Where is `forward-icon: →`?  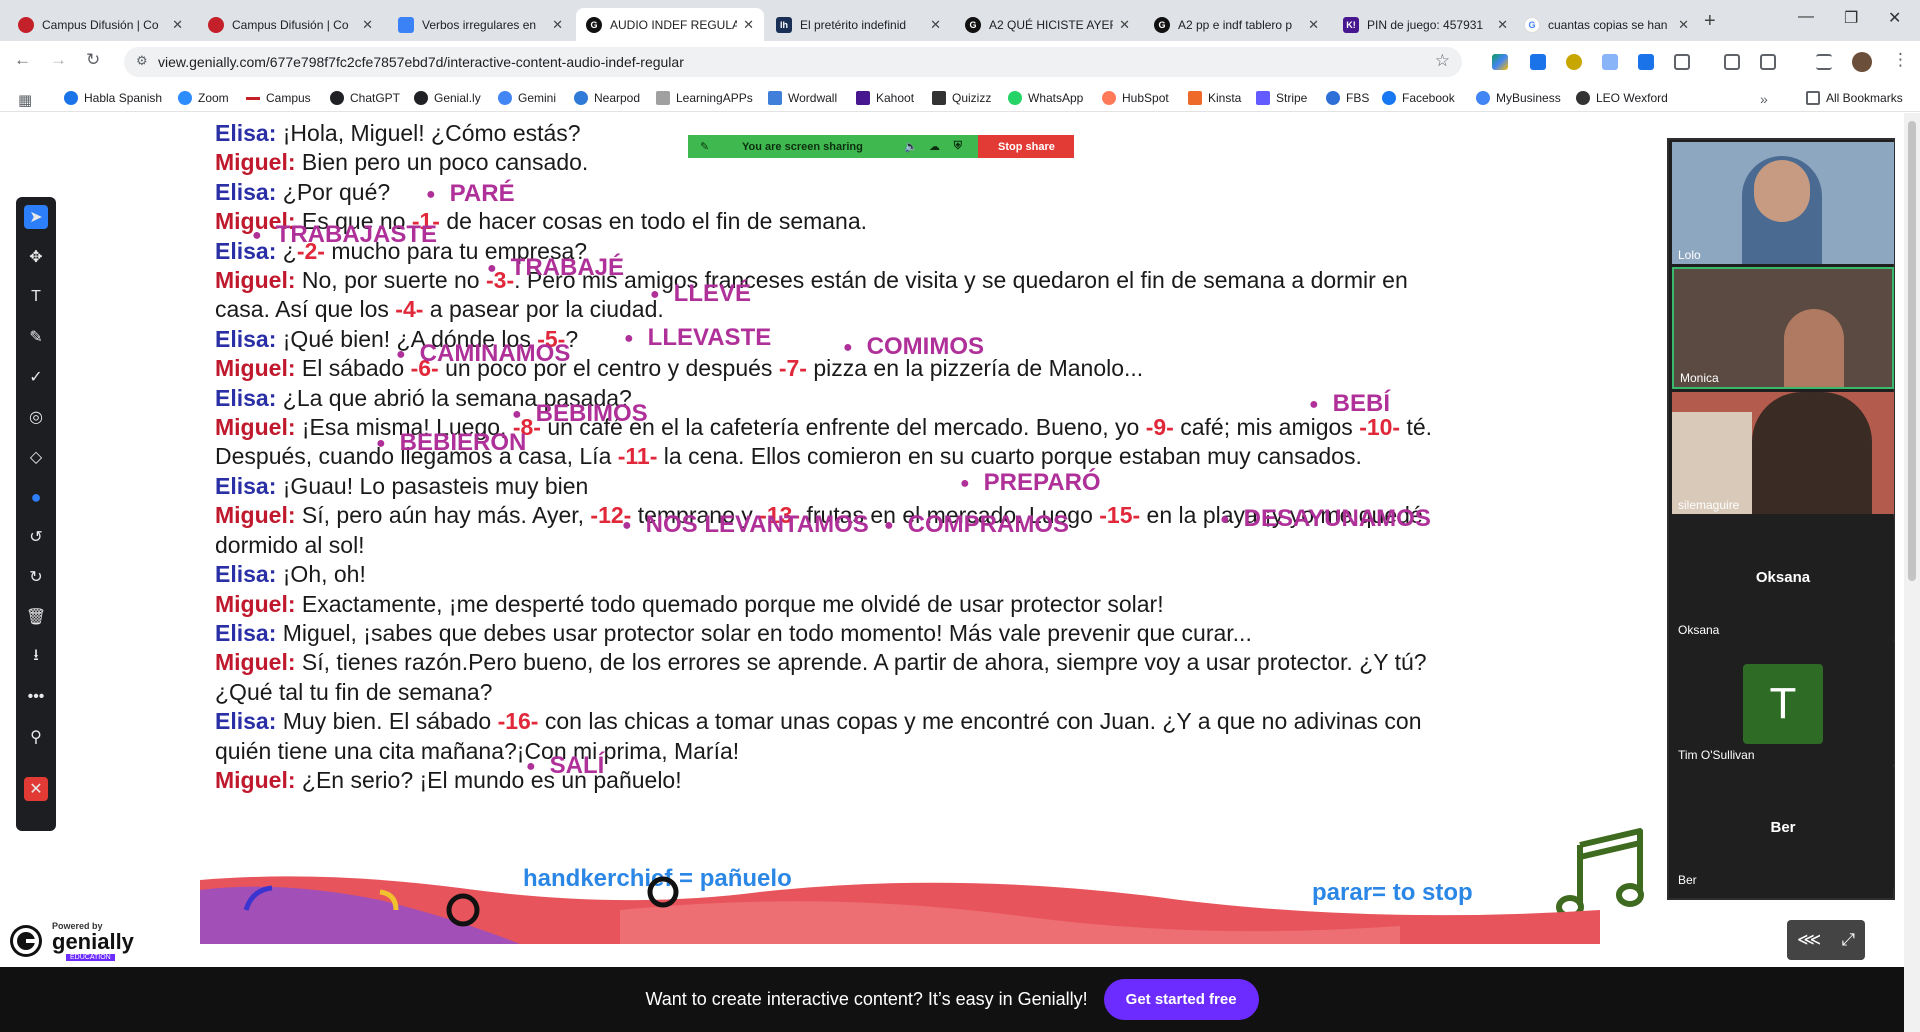
forward-icon: → is located at coordinates (58, 60).